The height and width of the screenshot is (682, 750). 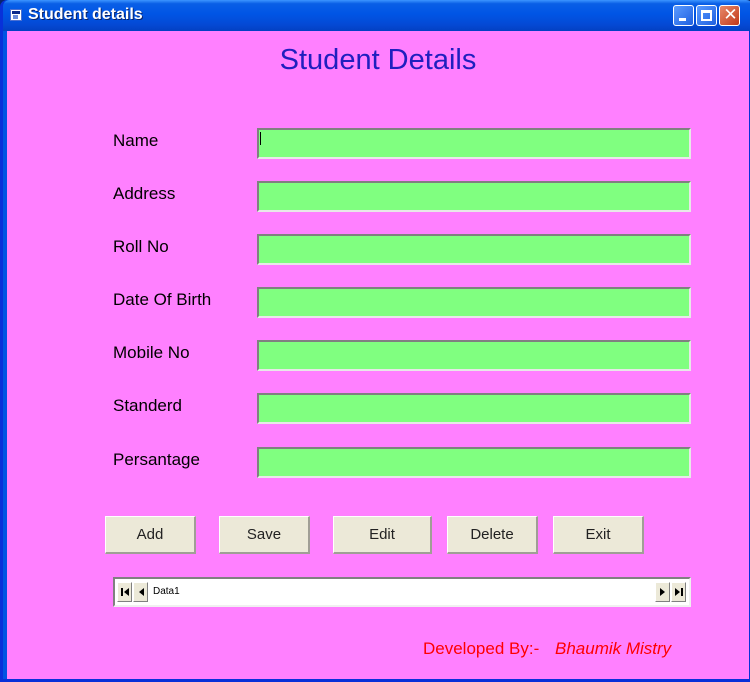 I want to click on maximize-button, so click(x=706, y=15).